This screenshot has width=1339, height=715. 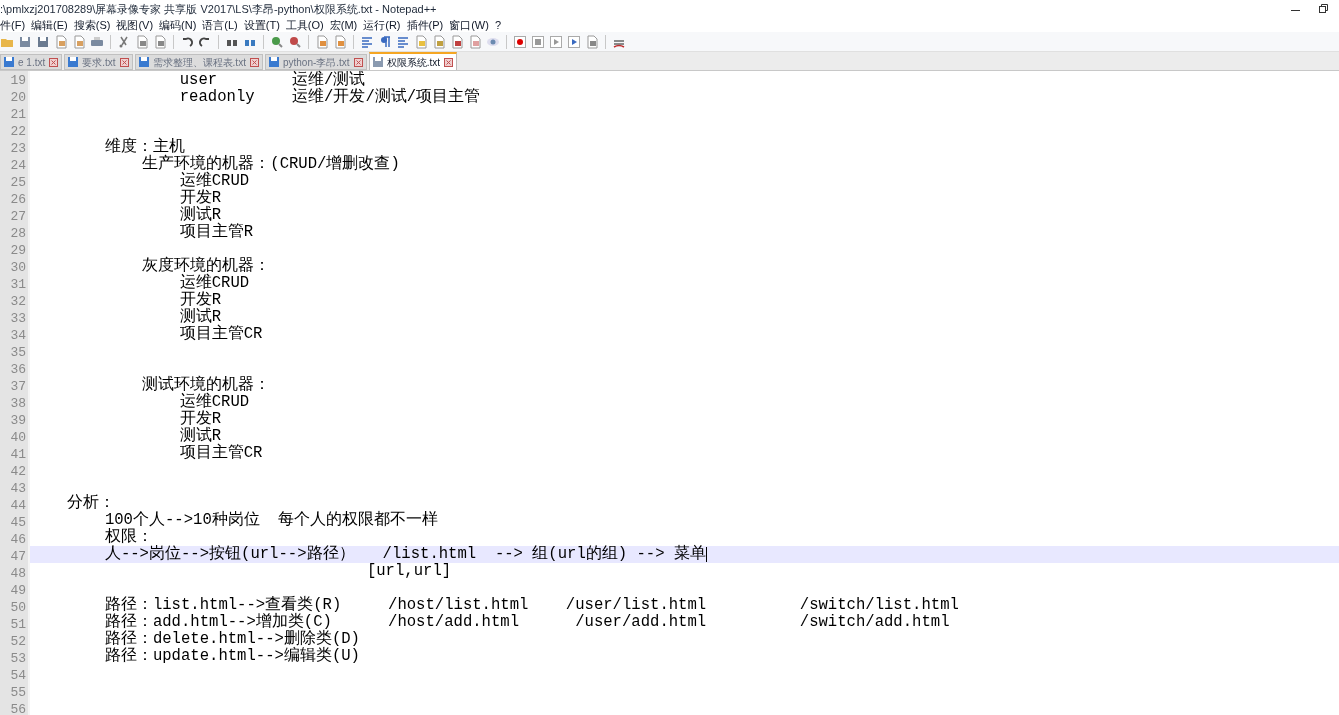 What do you see at coordinates (18, 590) in the screenshot?
I see `line-number: 49` at bounding box center [18, 590].